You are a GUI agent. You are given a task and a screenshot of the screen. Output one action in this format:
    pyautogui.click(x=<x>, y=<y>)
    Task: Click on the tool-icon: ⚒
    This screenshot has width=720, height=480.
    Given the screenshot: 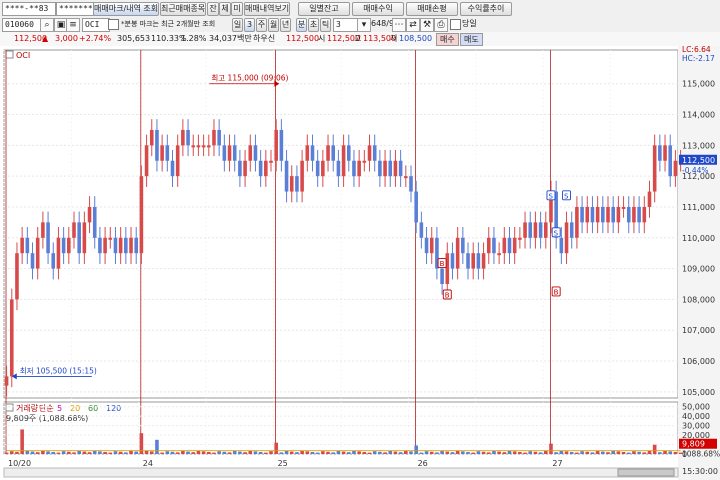 What is the action you would take?
    pyautogui.click(x=427, y=25)
    